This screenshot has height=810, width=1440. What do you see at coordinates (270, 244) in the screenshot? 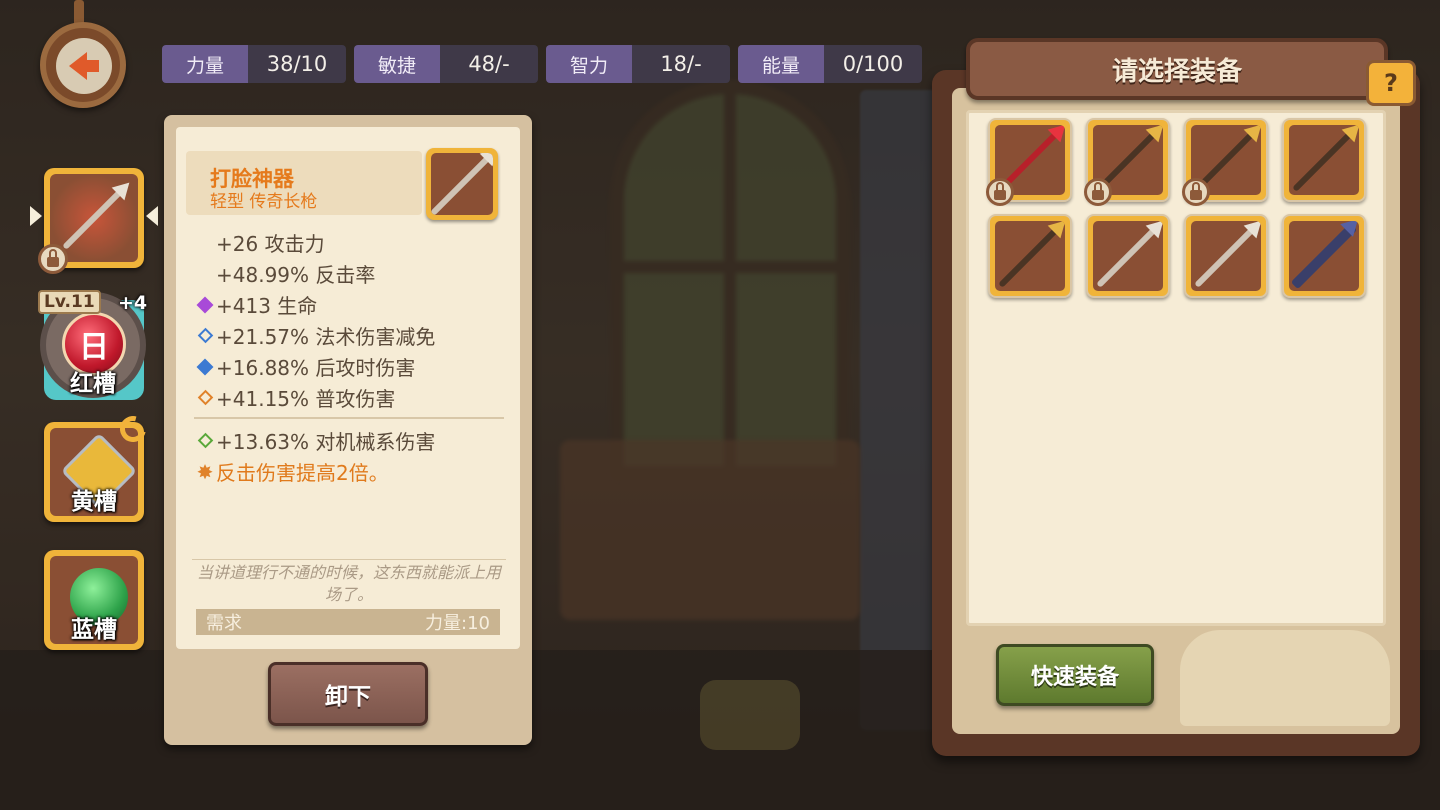
I see `base-stat-text: +26 攻击力` at bounding box center [270, 244].